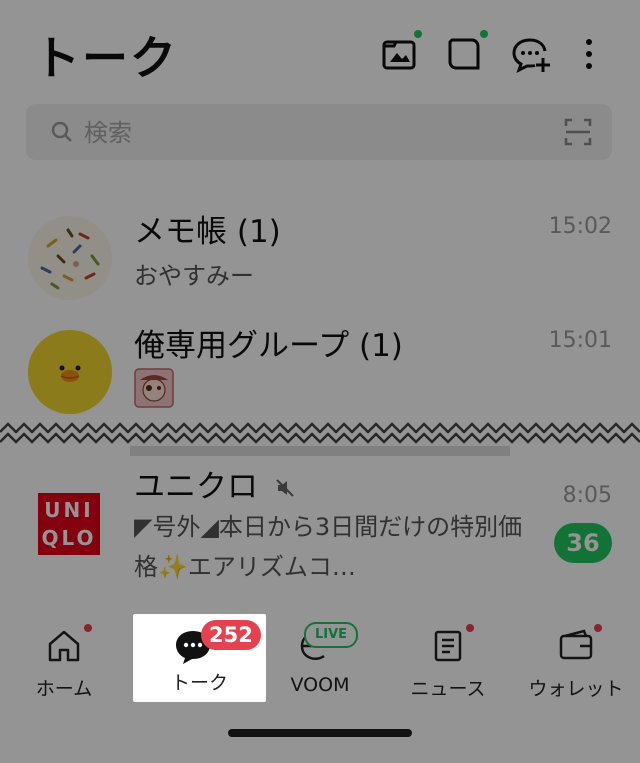 Image resolution: width=640 pixels, height=763 pixels. What do you see at coordinates (285, 489) in the screenshot?
I see `mute-icon` at bounding box center [285, 489].